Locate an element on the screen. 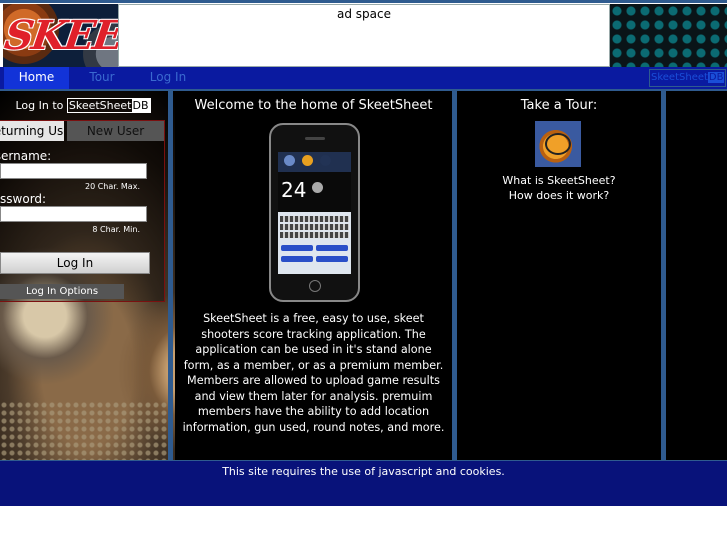 The image size is (727, 545). header-dots-decoration is located at coordinates (668, 35).